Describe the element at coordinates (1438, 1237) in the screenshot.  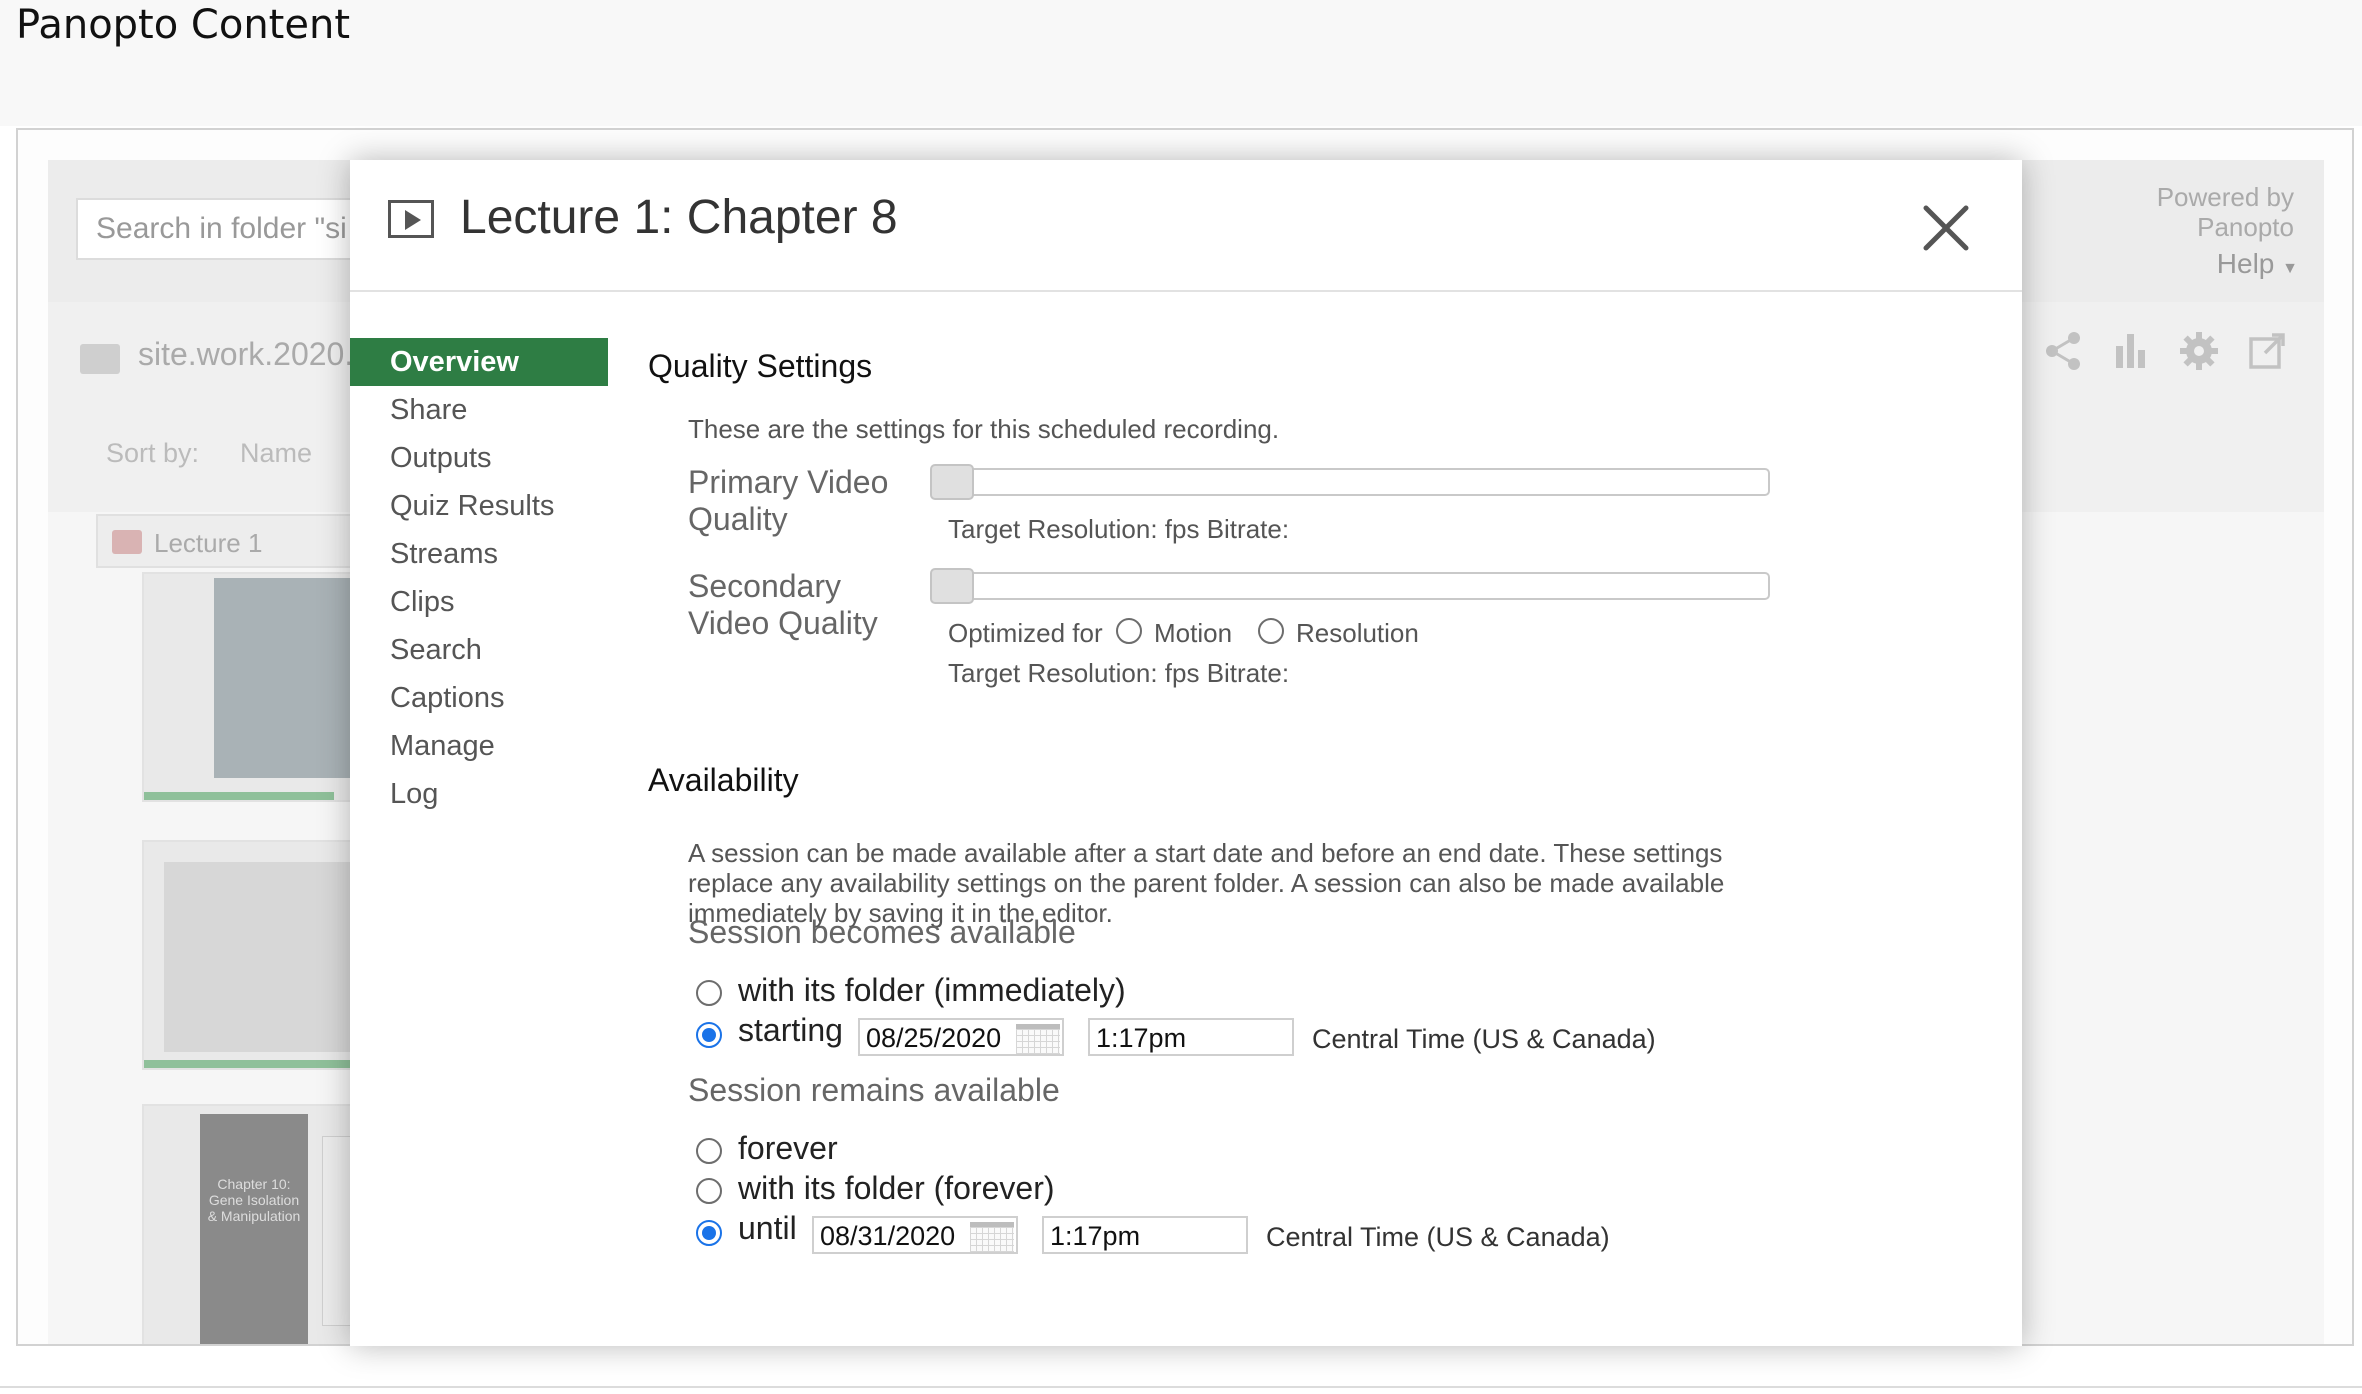
I see `end-timezone-label: Central Time (US & Canada)` at that location.